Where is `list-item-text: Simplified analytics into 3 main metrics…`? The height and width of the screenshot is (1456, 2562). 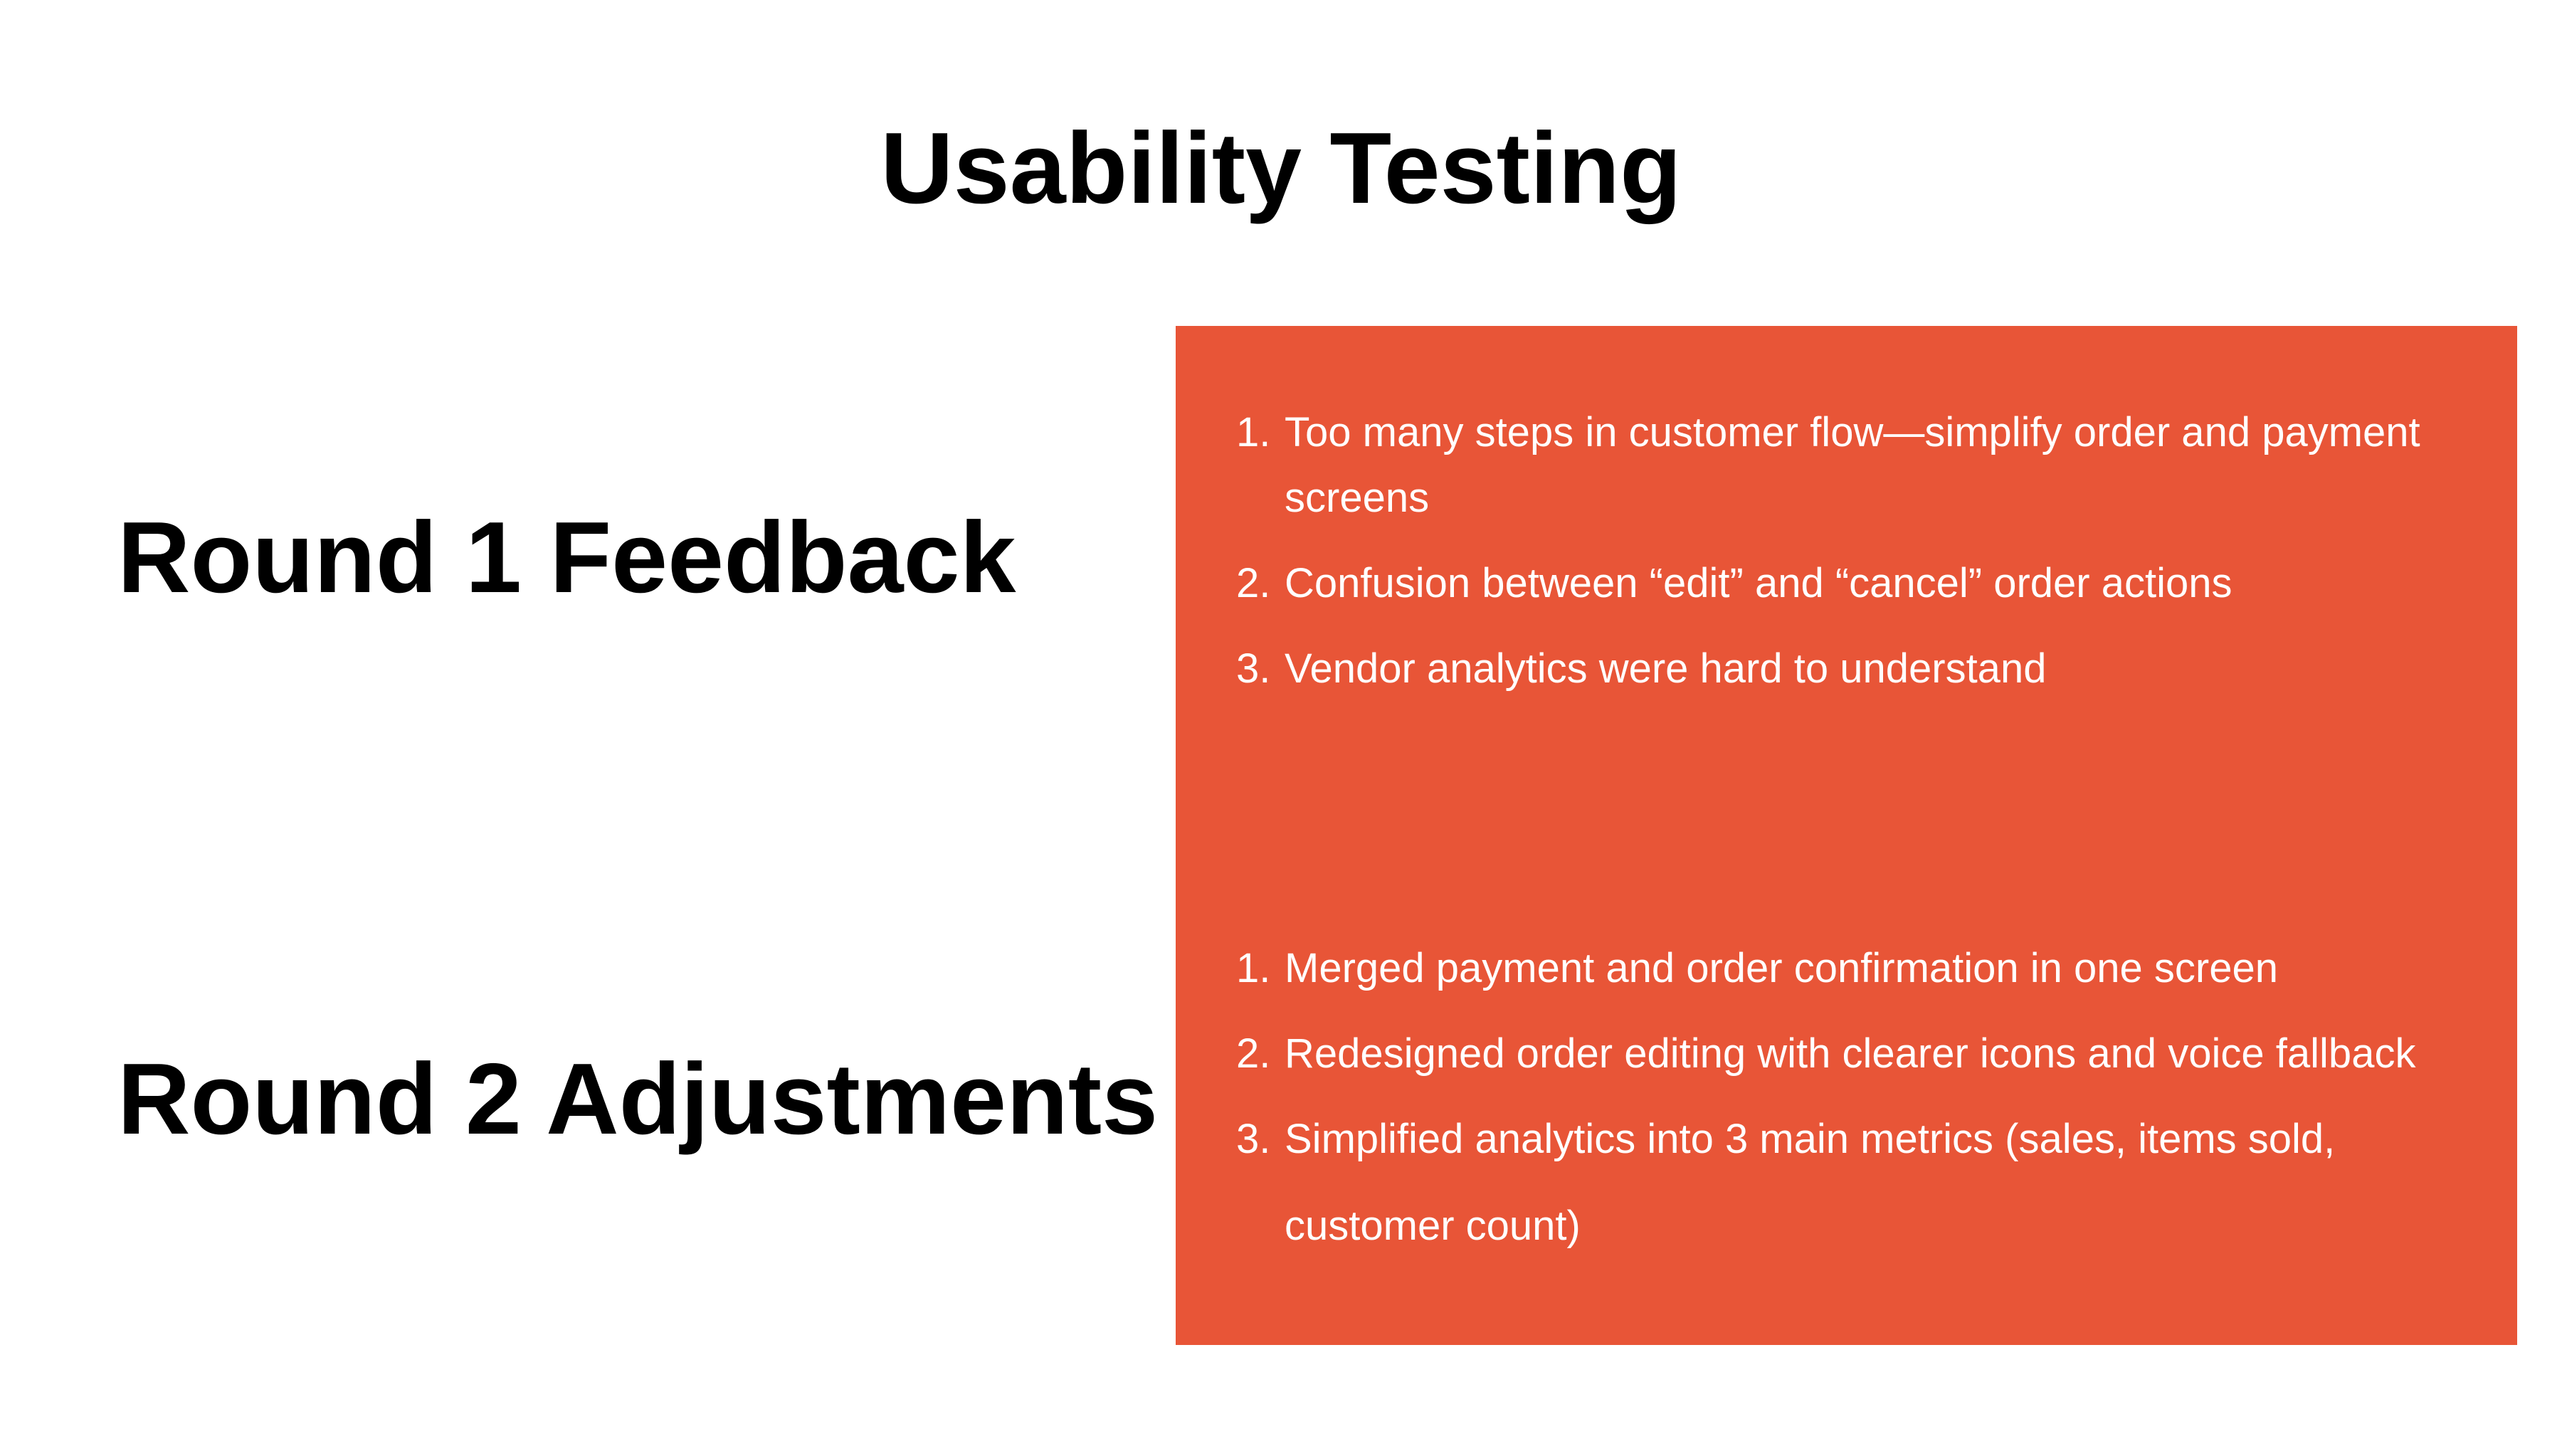
list-item-text: Simplified analytics into 3 main metrics… is located at coordinates (1811, 1182).